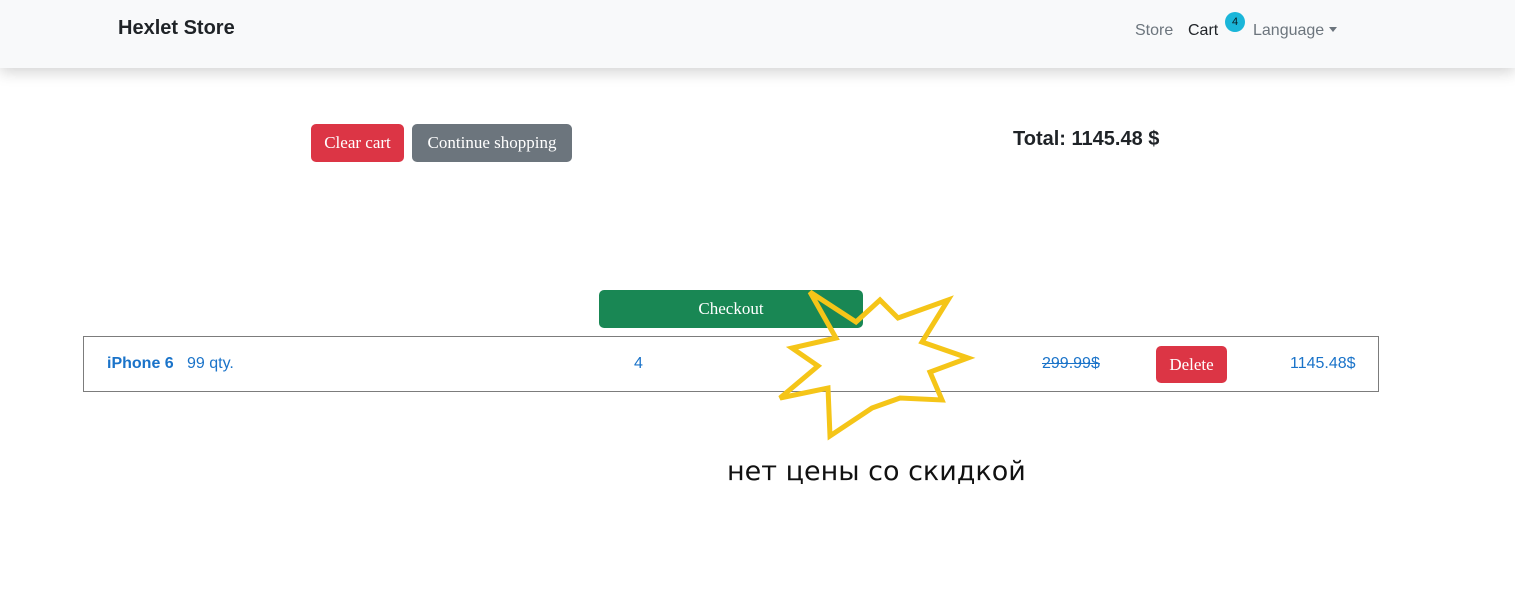  What do you see at coordinates (1333, 29) in the screenshot?
I see `caret-down-icon` at bounding box center [1333, 29].